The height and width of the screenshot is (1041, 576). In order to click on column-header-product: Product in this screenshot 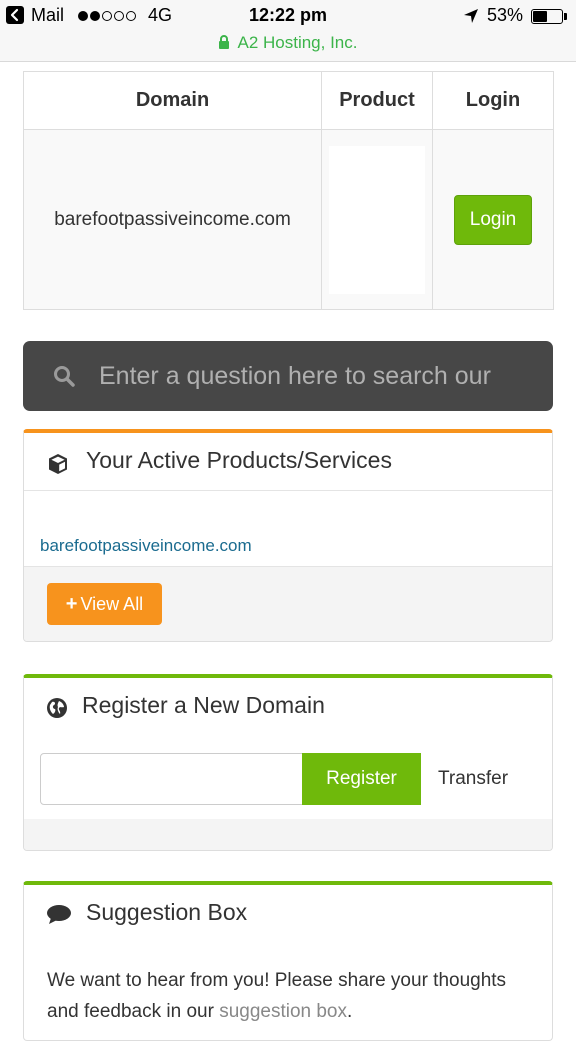, I will do `click(377, 100)`.